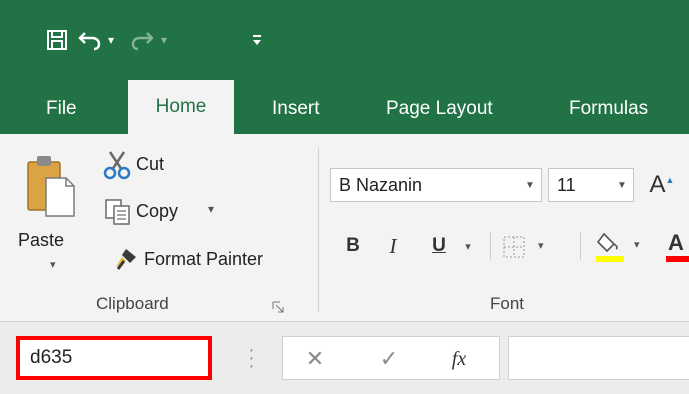 The width and height of the screenshot is (689, 394). Describe the element at coordinates (167, 166) in the screenshot. I see `cut-button: Cut` at that location.